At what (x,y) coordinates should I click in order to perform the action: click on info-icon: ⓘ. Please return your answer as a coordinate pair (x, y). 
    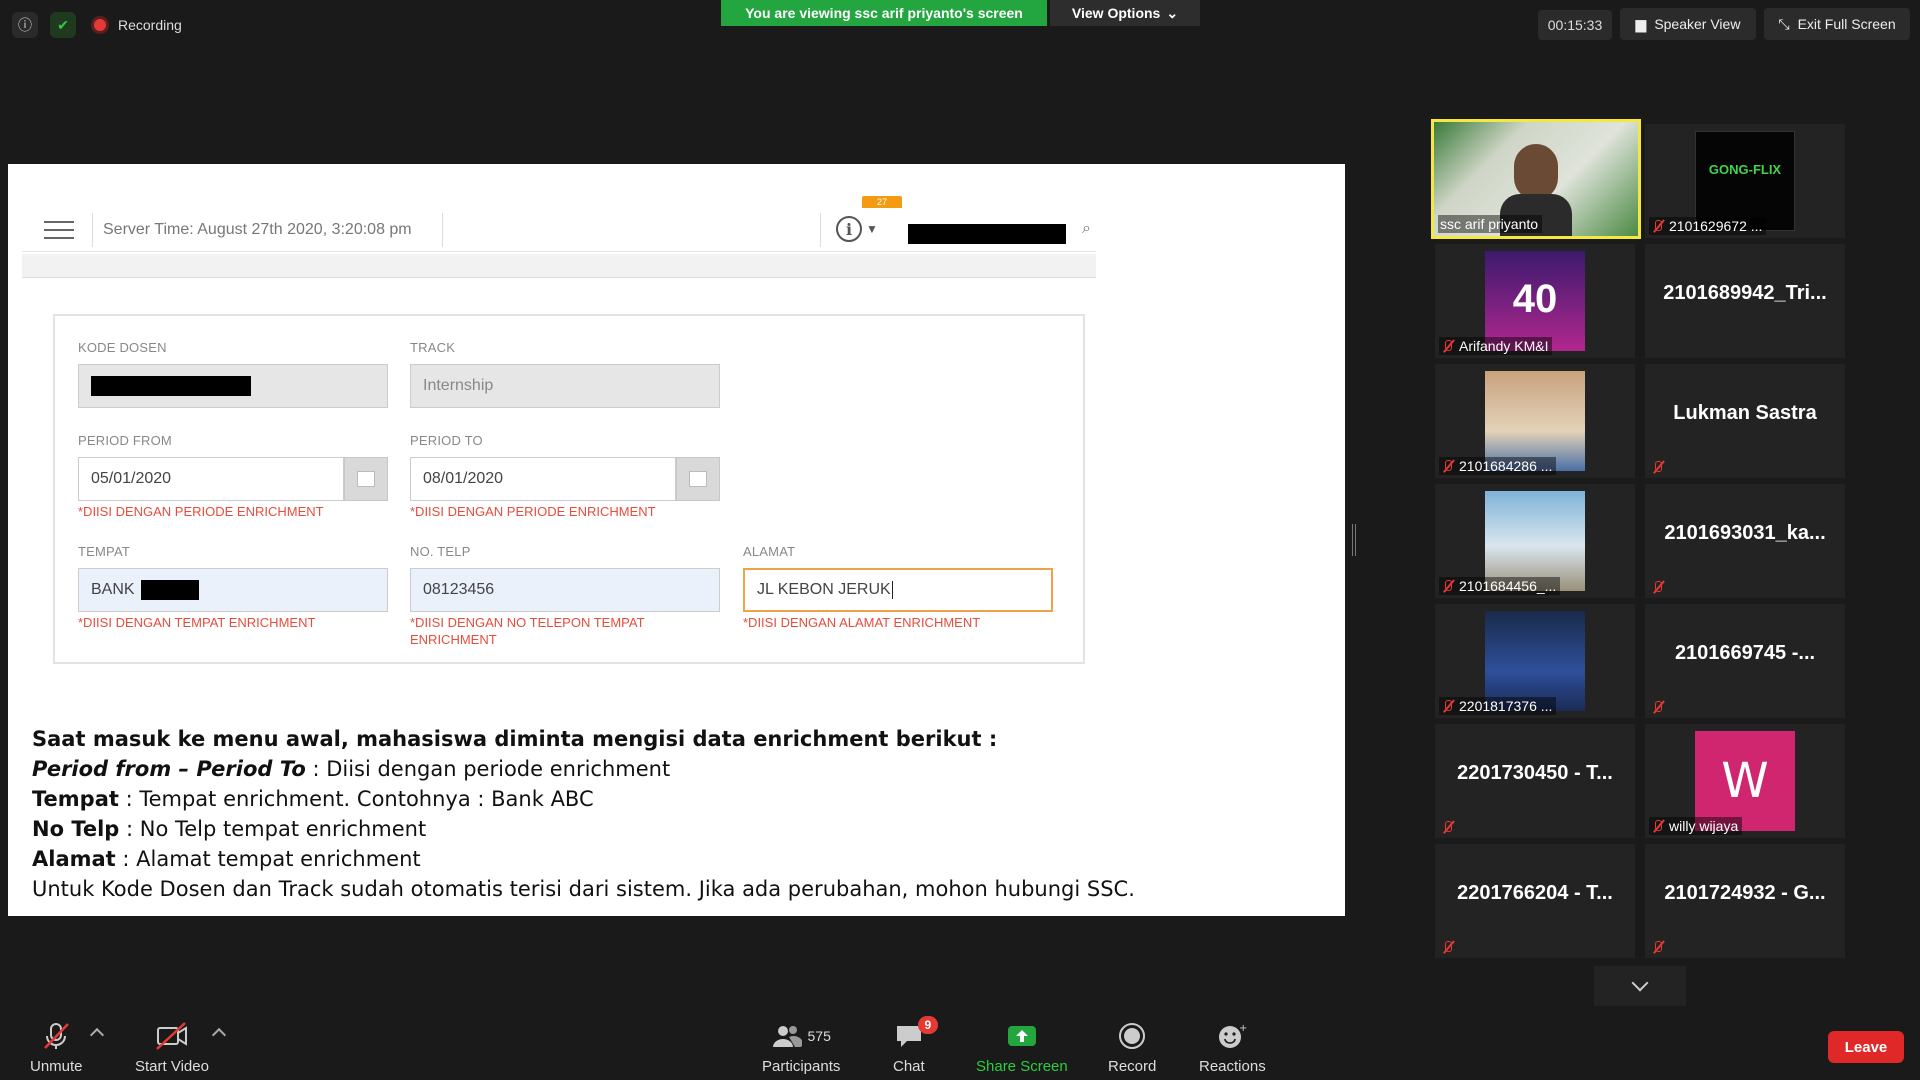
    Looking at the image, I should click on (25, 25).